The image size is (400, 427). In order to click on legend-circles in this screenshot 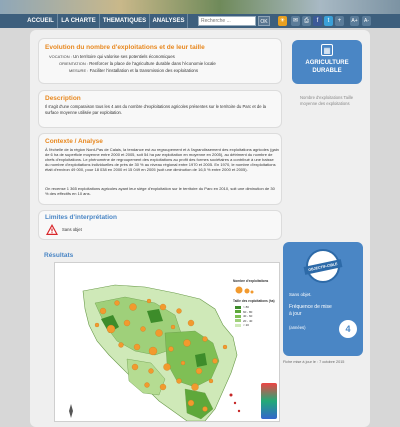, I will do `click(244, 290)`.